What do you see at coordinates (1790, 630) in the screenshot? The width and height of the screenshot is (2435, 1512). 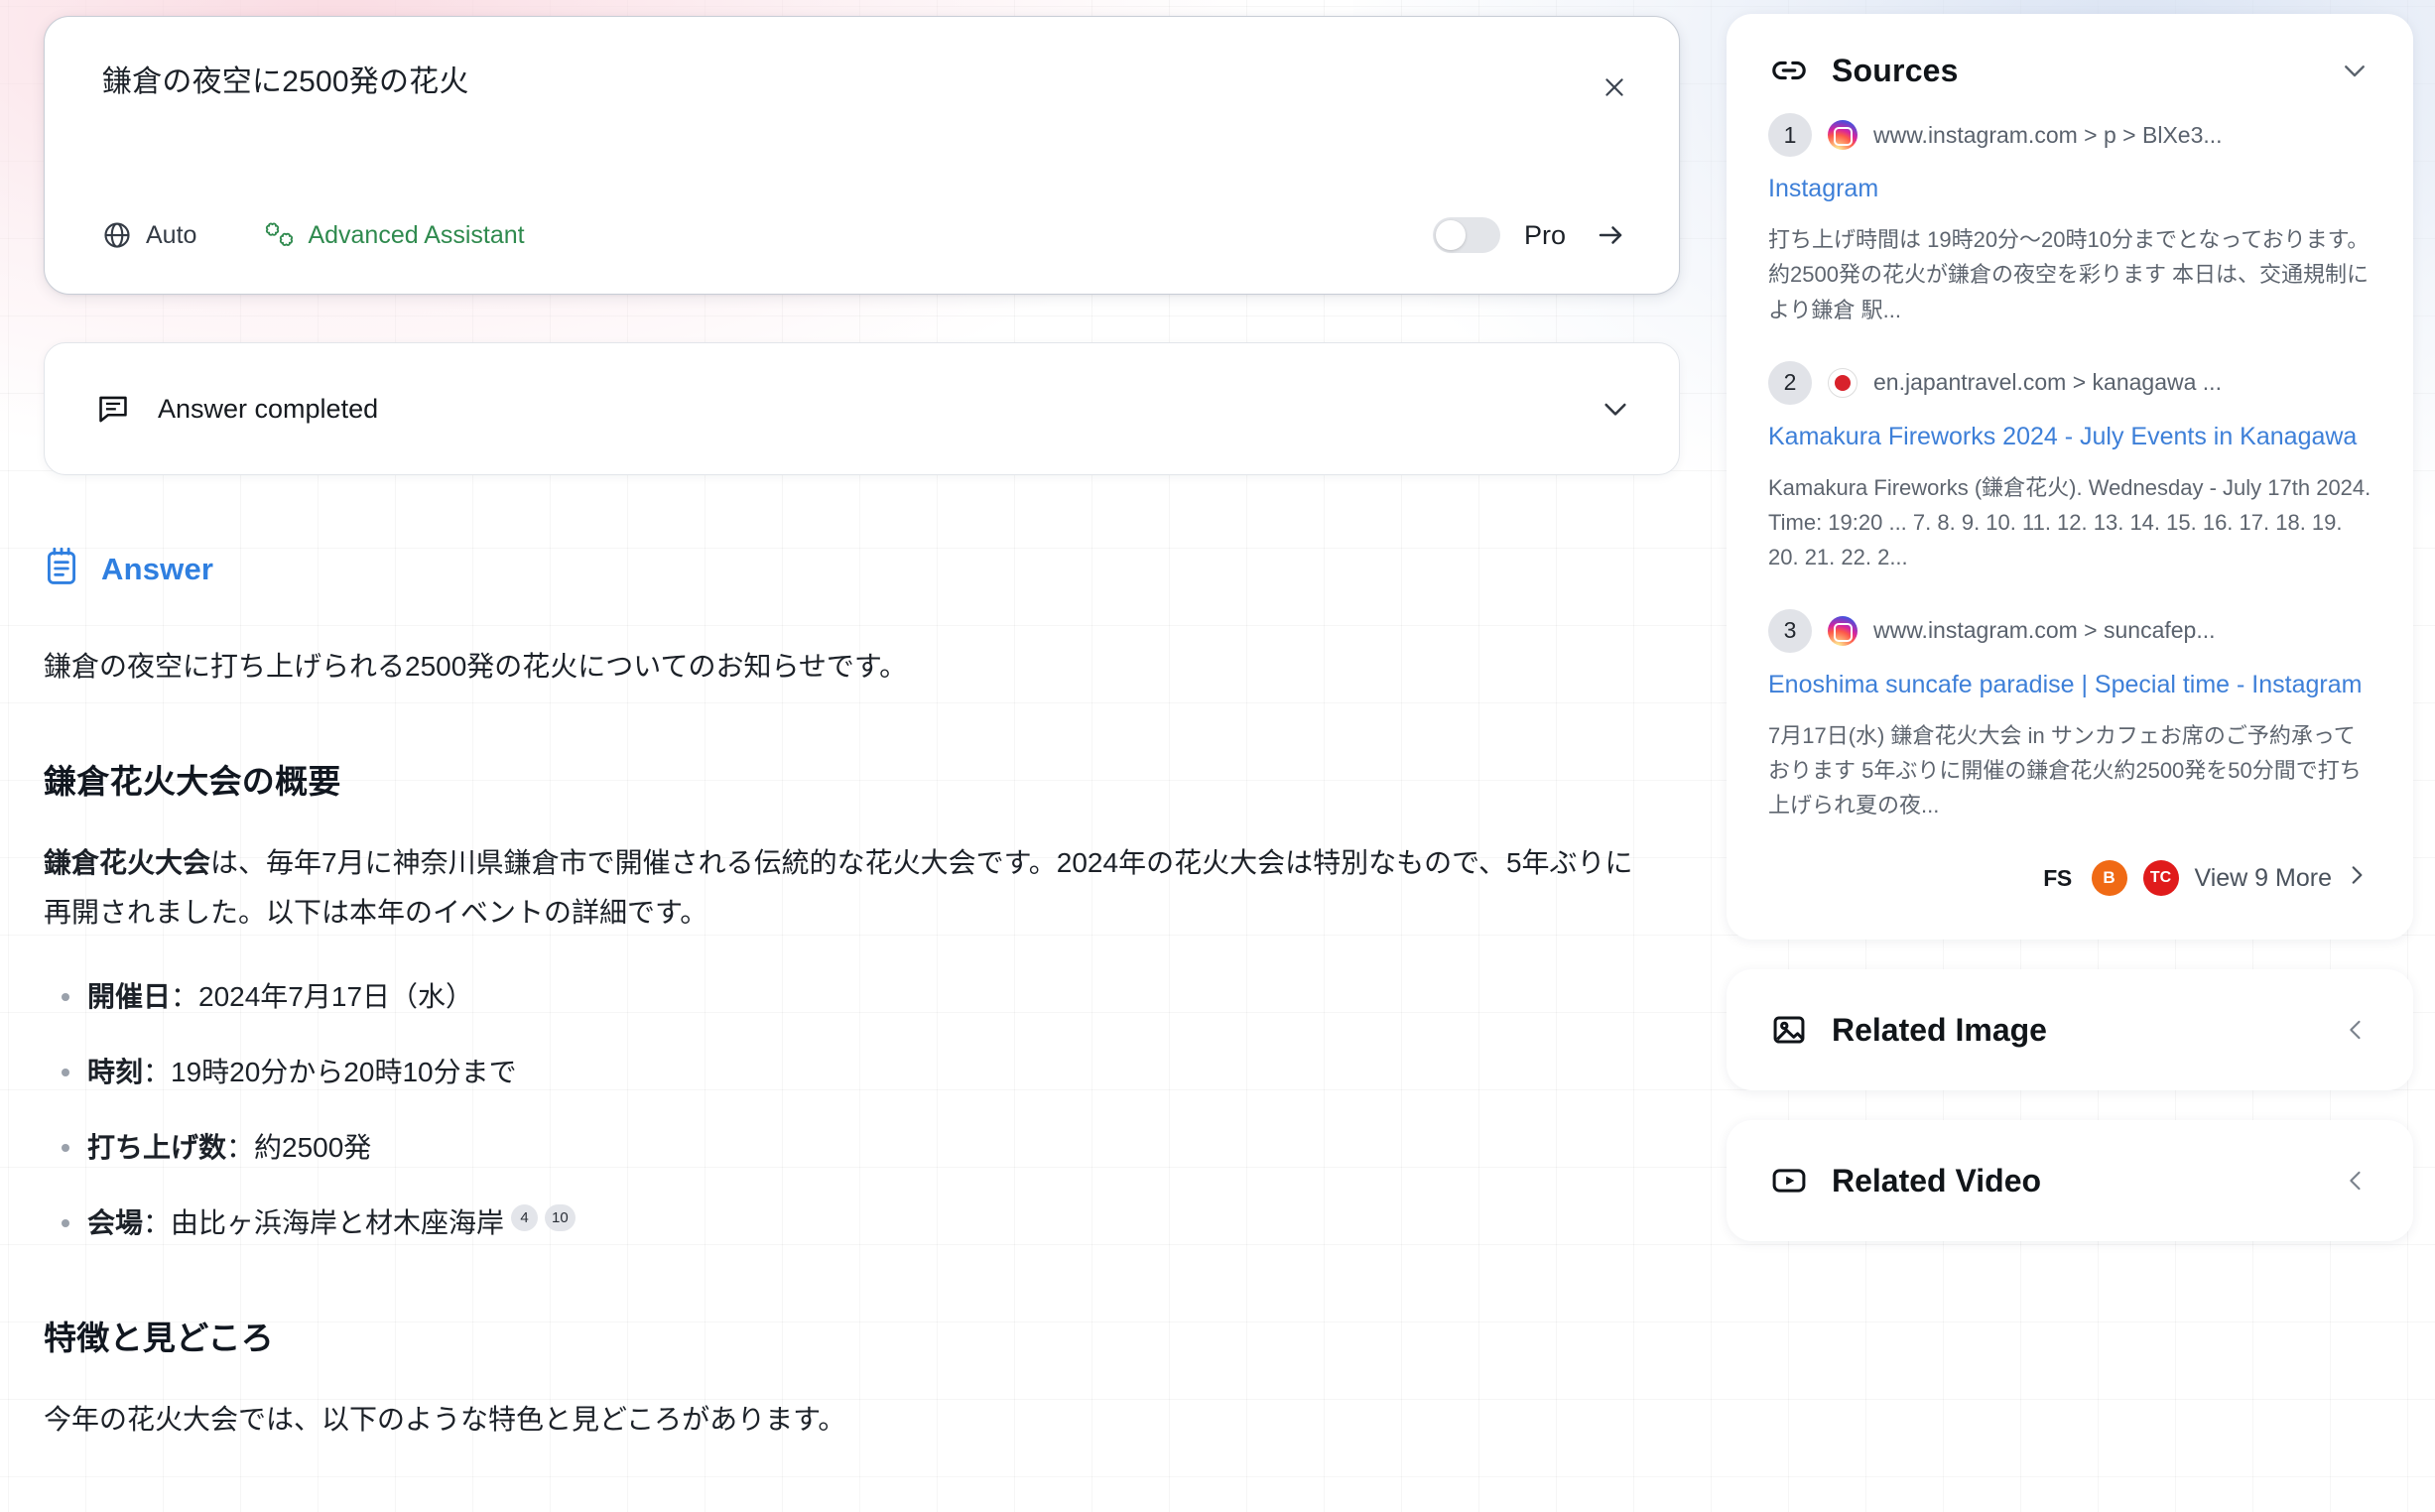 I see `source-index: 3` at bounding box center [1790, 630].